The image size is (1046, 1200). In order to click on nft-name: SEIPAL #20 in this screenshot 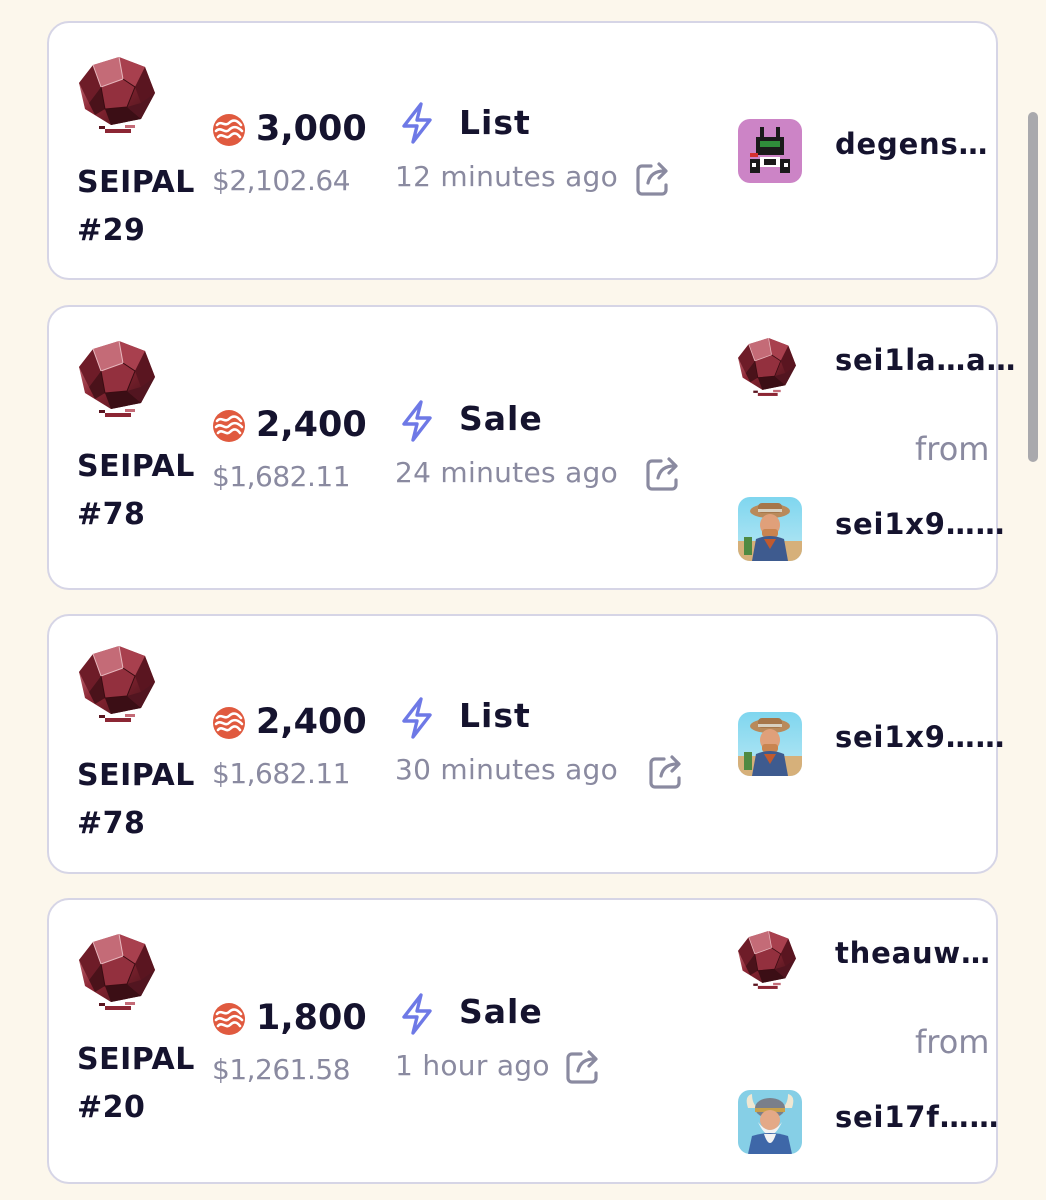, I will do `click(142, 1084)`.